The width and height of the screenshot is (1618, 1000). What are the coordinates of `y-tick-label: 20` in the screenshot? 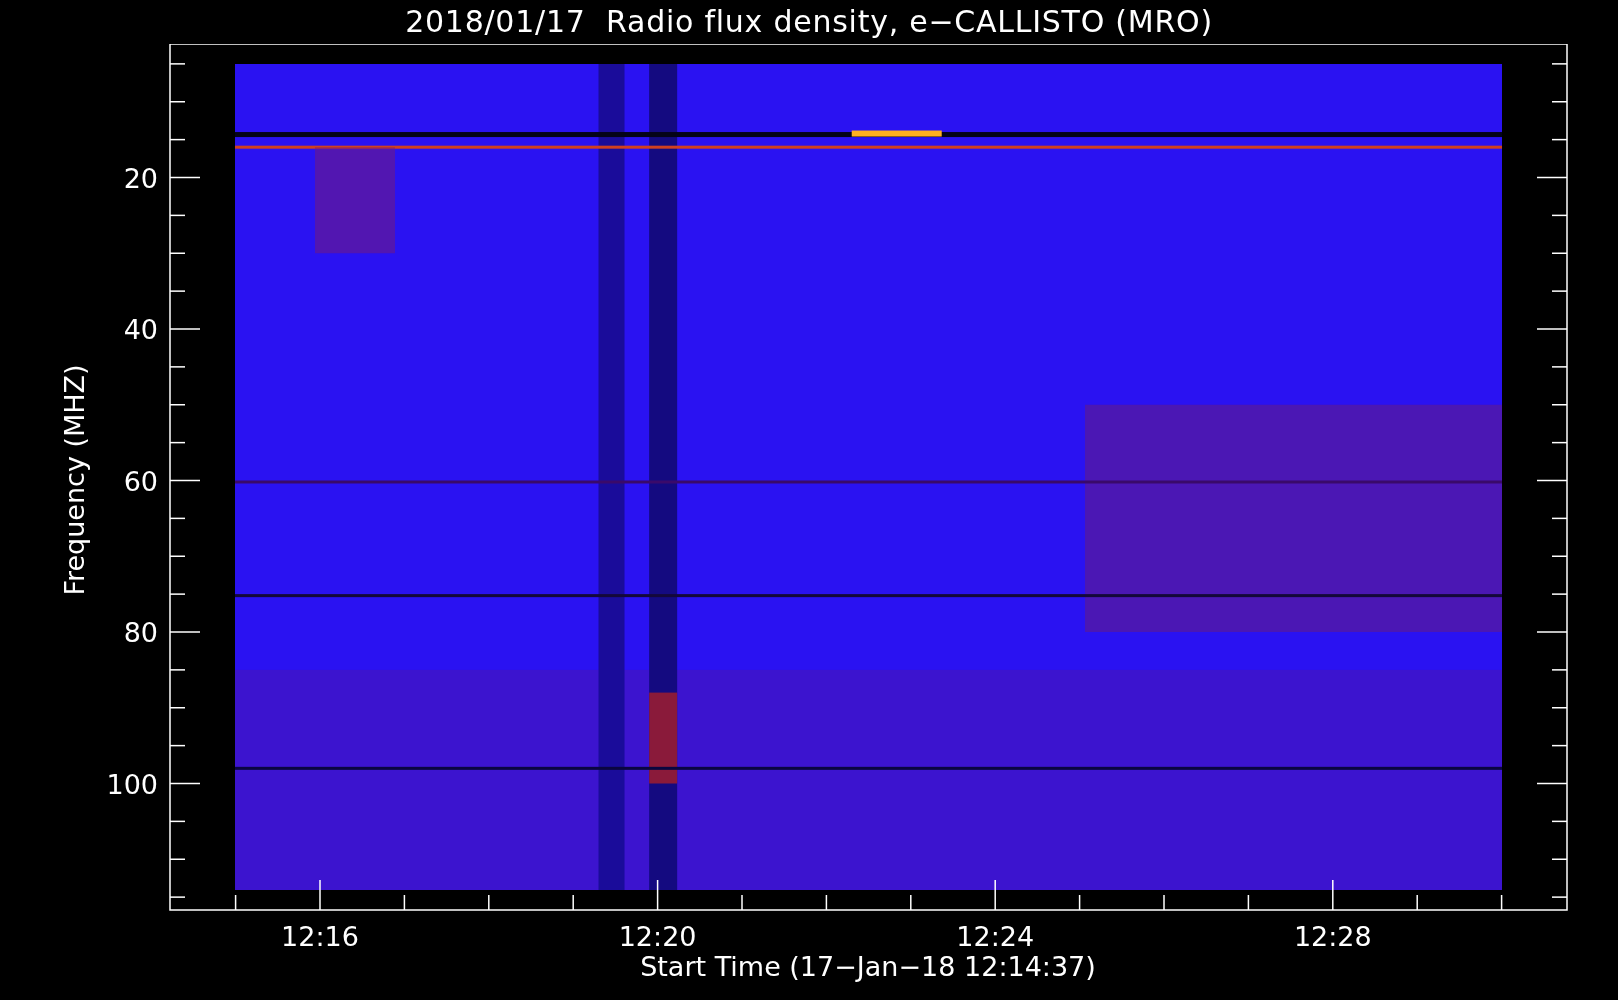 It's located at (140, 178).